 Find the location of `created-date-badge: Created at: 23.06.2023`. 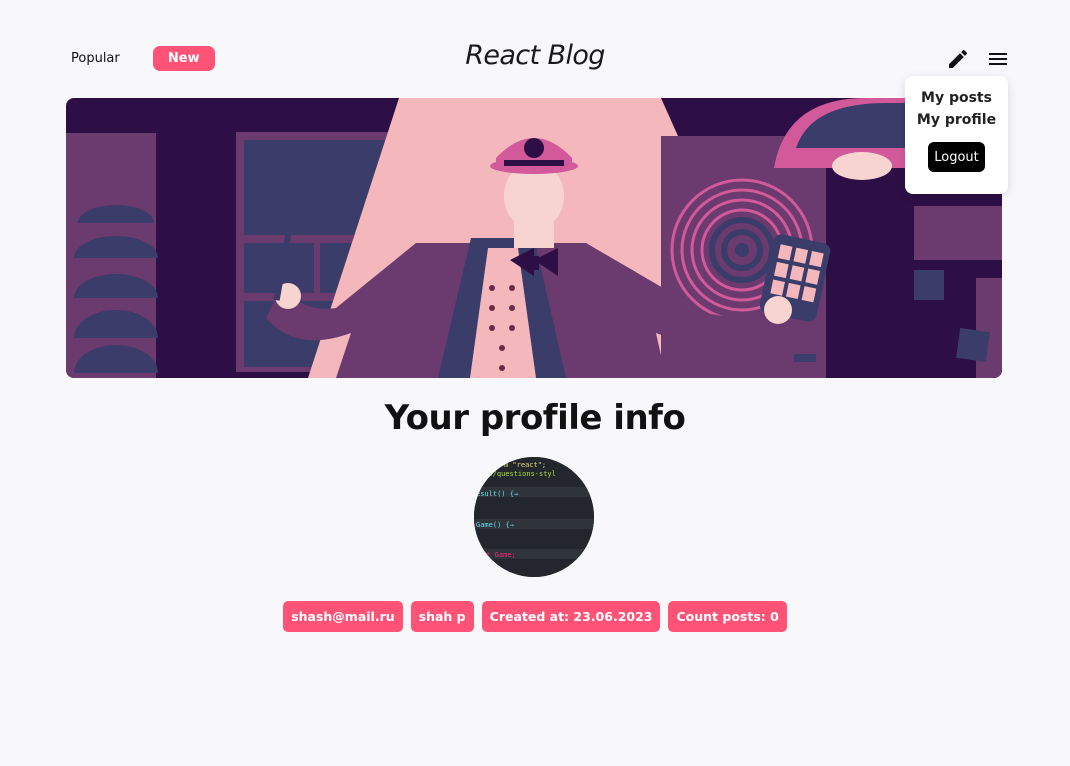

created-date-badge: Created at: 23.06.2023 is located at coordinates (571, 616).